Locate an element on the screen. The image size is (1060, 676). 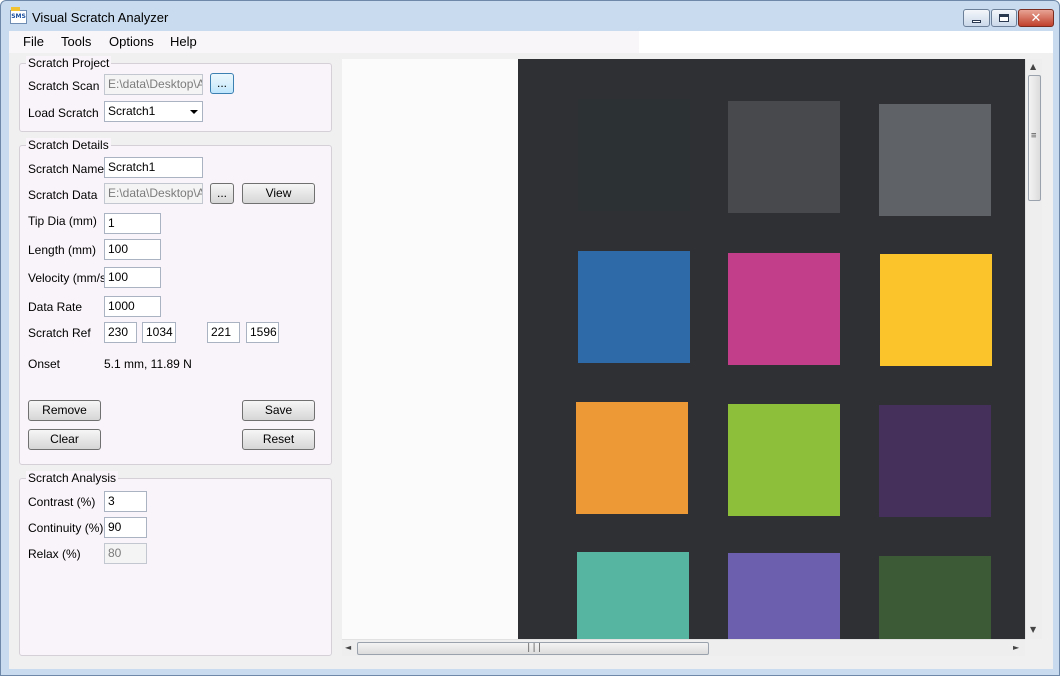
scratch-name-field: Scratch1 is located at coordinates (153, 167).